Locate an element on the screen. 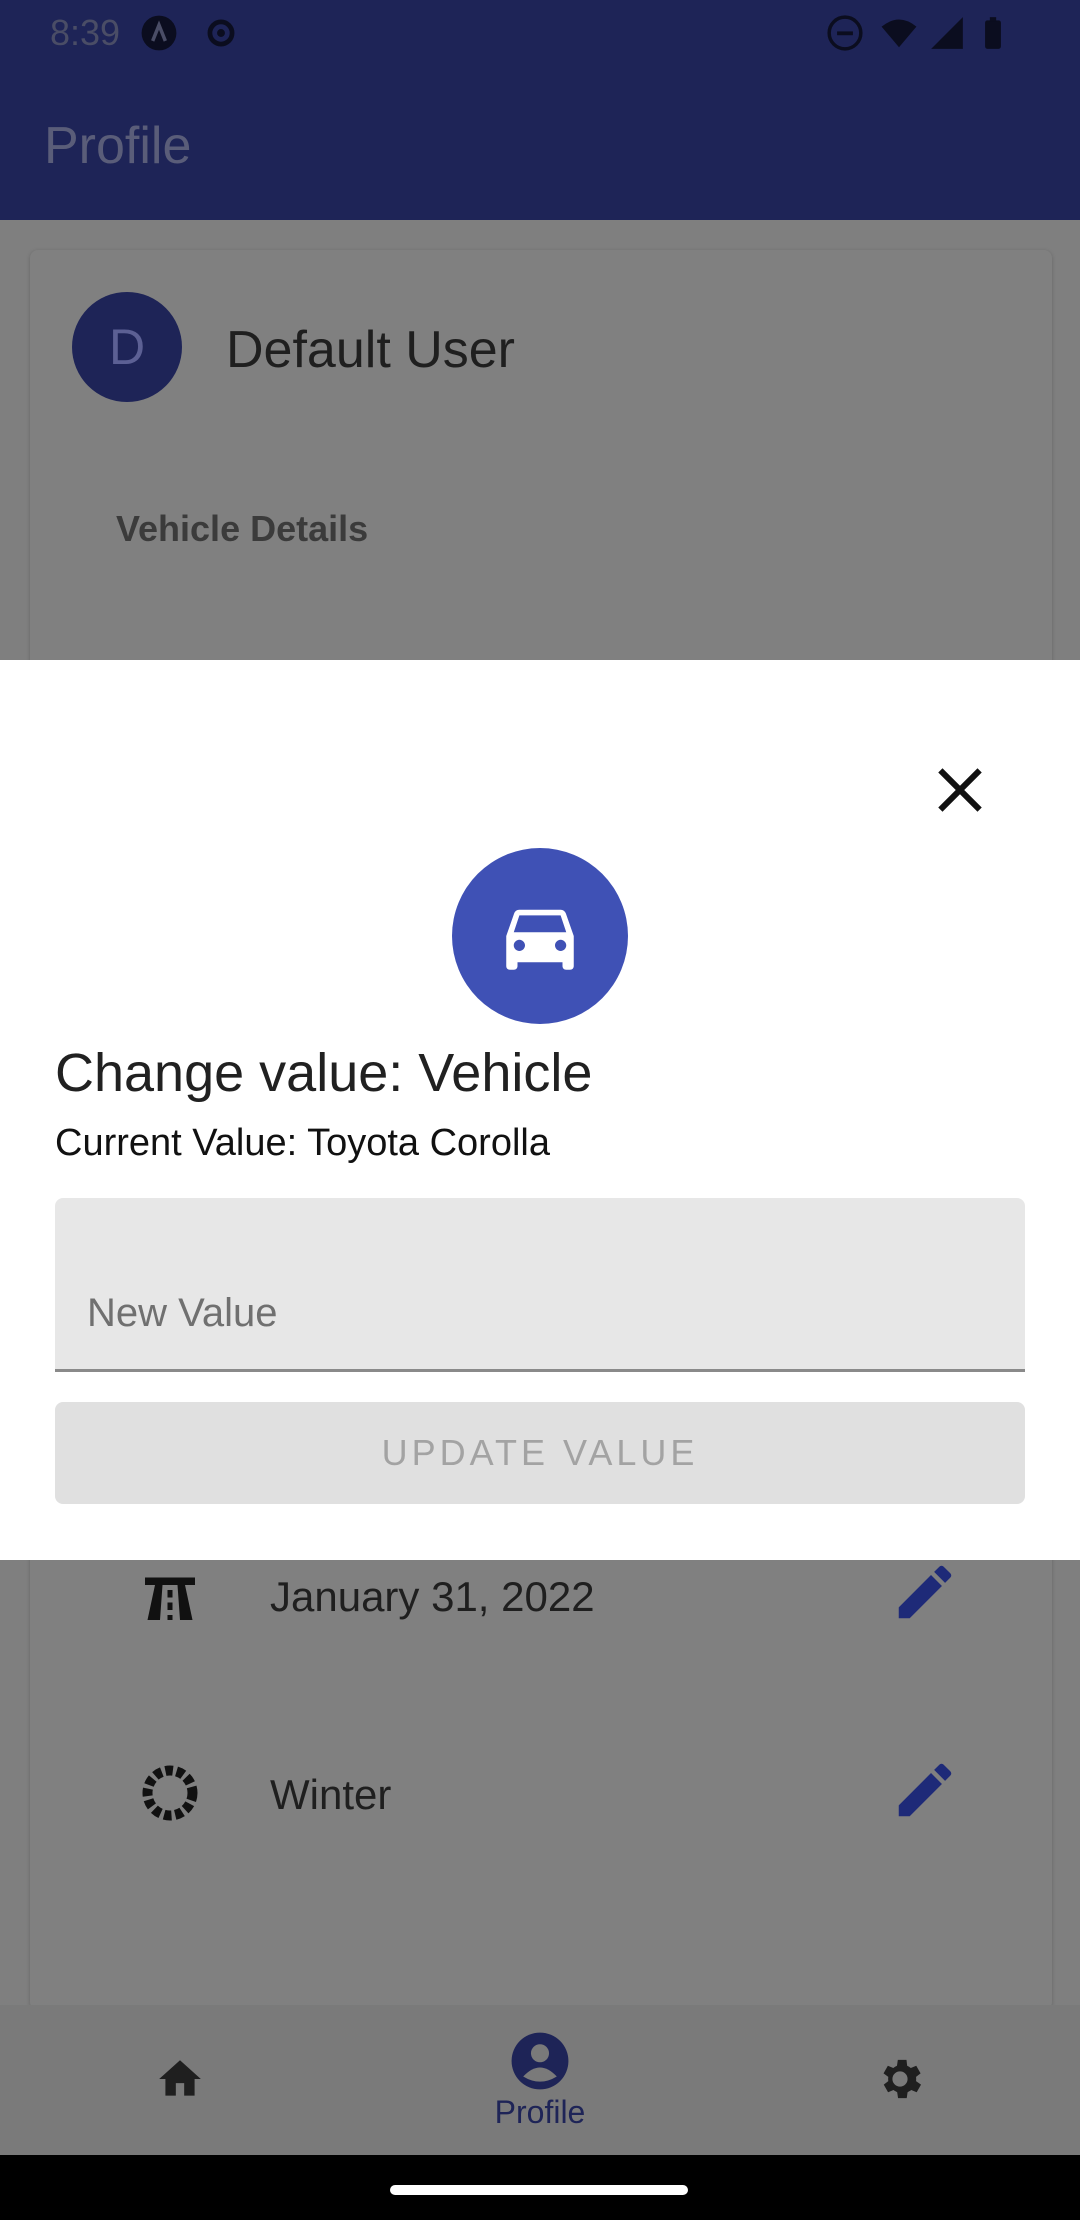 This screenshot has width=1080, height=2220. home-gesture-pill is located at coordinates (539, 2190).